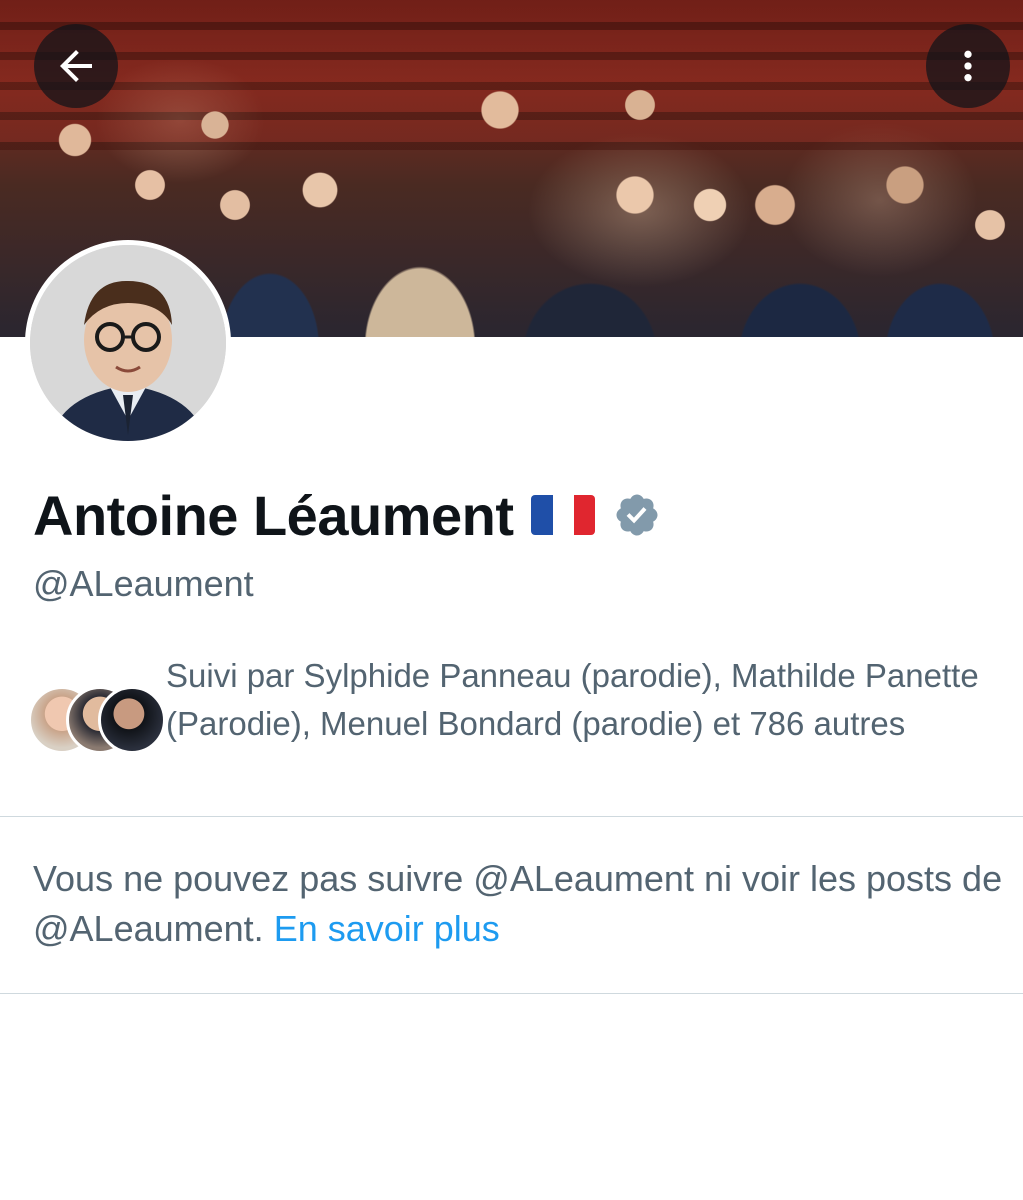 This screenshot has width=1023, height=1200. I want to click on profile-handle: @ALeaument, so click(143, 583).